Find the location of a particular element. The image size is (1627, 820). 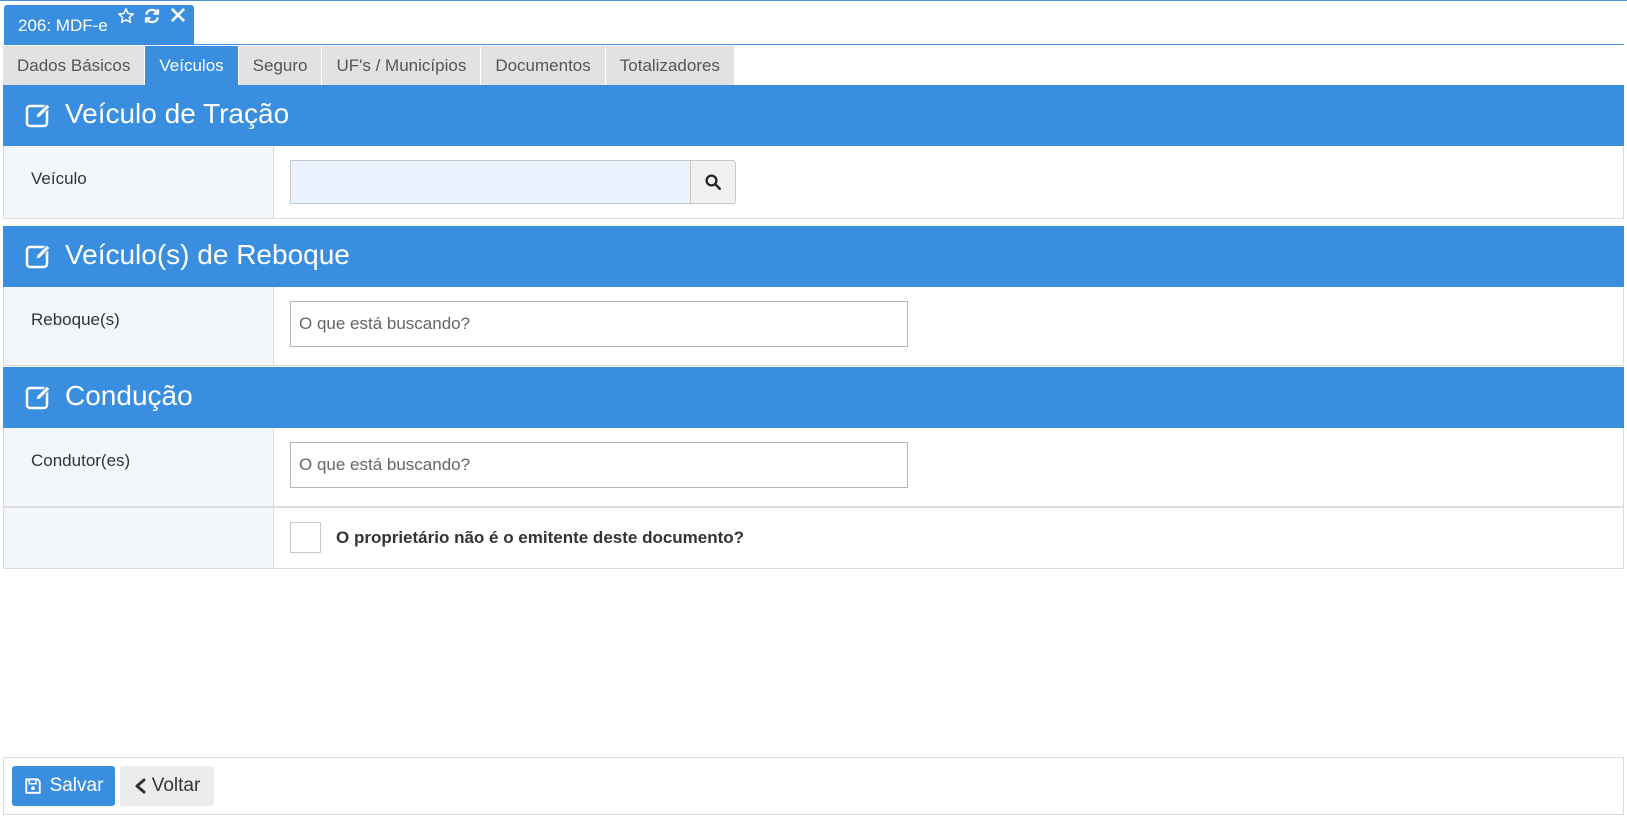

tab-ufs-municipios: UF's / Municípios is located at coordinates (402, 65).